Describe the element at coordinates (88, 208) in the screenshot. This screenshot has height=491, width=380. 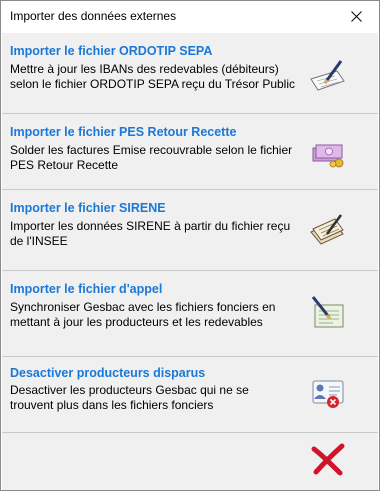
I see `option-title: Importer le fichier SIRENE` at that location.